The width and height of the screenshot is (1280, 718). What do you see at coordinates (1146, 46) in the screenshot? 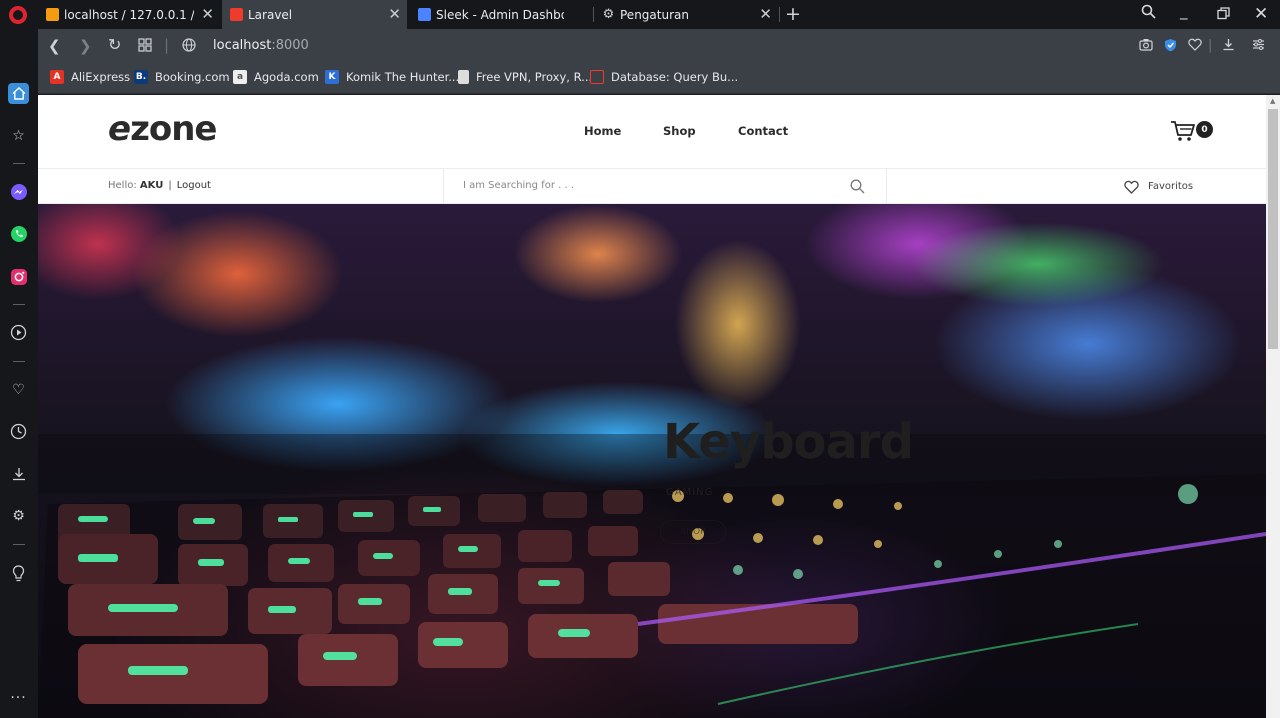
I see `snapshot-icon` at bounding box center [1146, 46].